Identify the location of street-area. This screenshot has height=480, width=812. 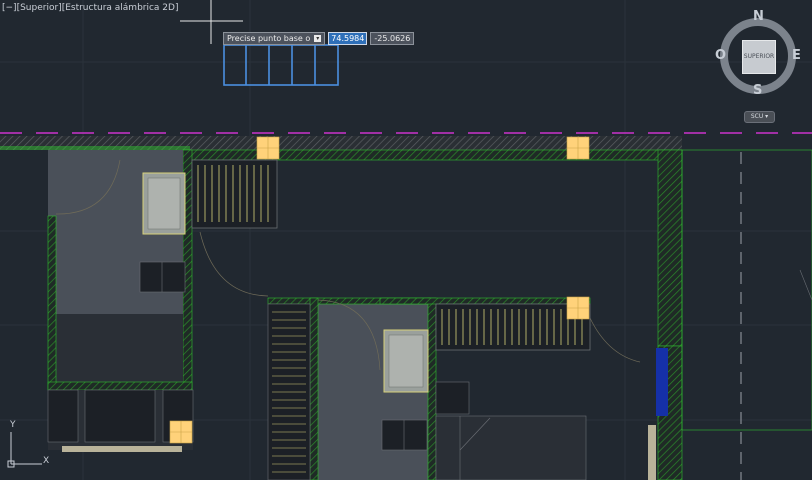
(746, 314).